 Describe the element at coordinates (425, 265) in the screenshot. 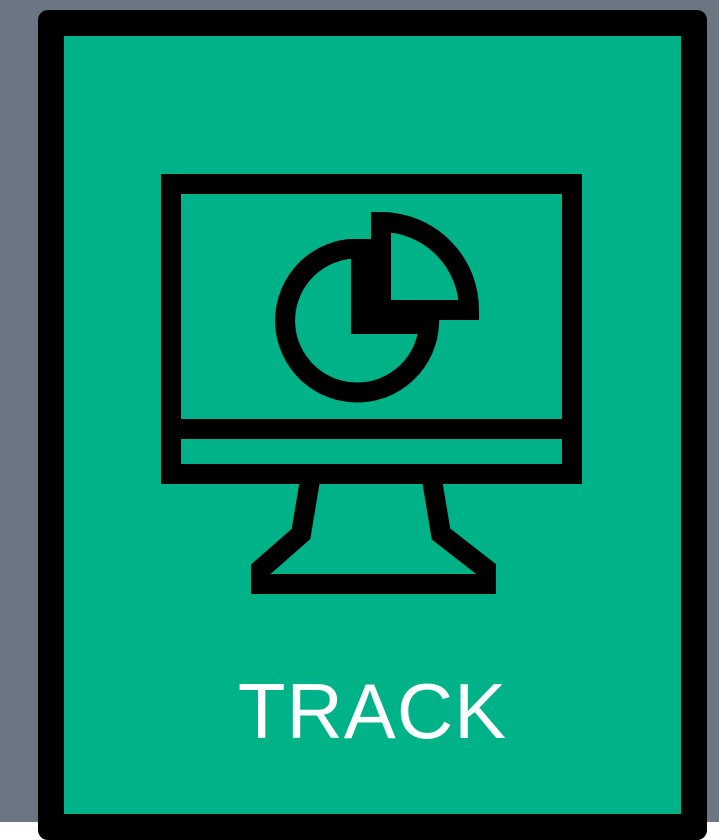

I see `pie-slice-small` at that location.